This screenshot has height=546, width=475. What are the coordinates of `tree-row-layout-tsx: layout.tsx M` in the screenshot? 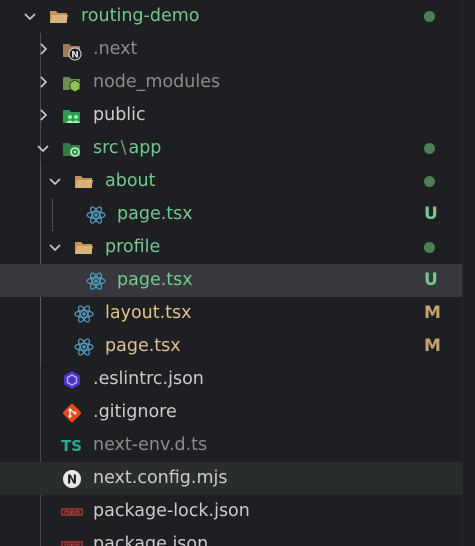 It's located at (231, 313).